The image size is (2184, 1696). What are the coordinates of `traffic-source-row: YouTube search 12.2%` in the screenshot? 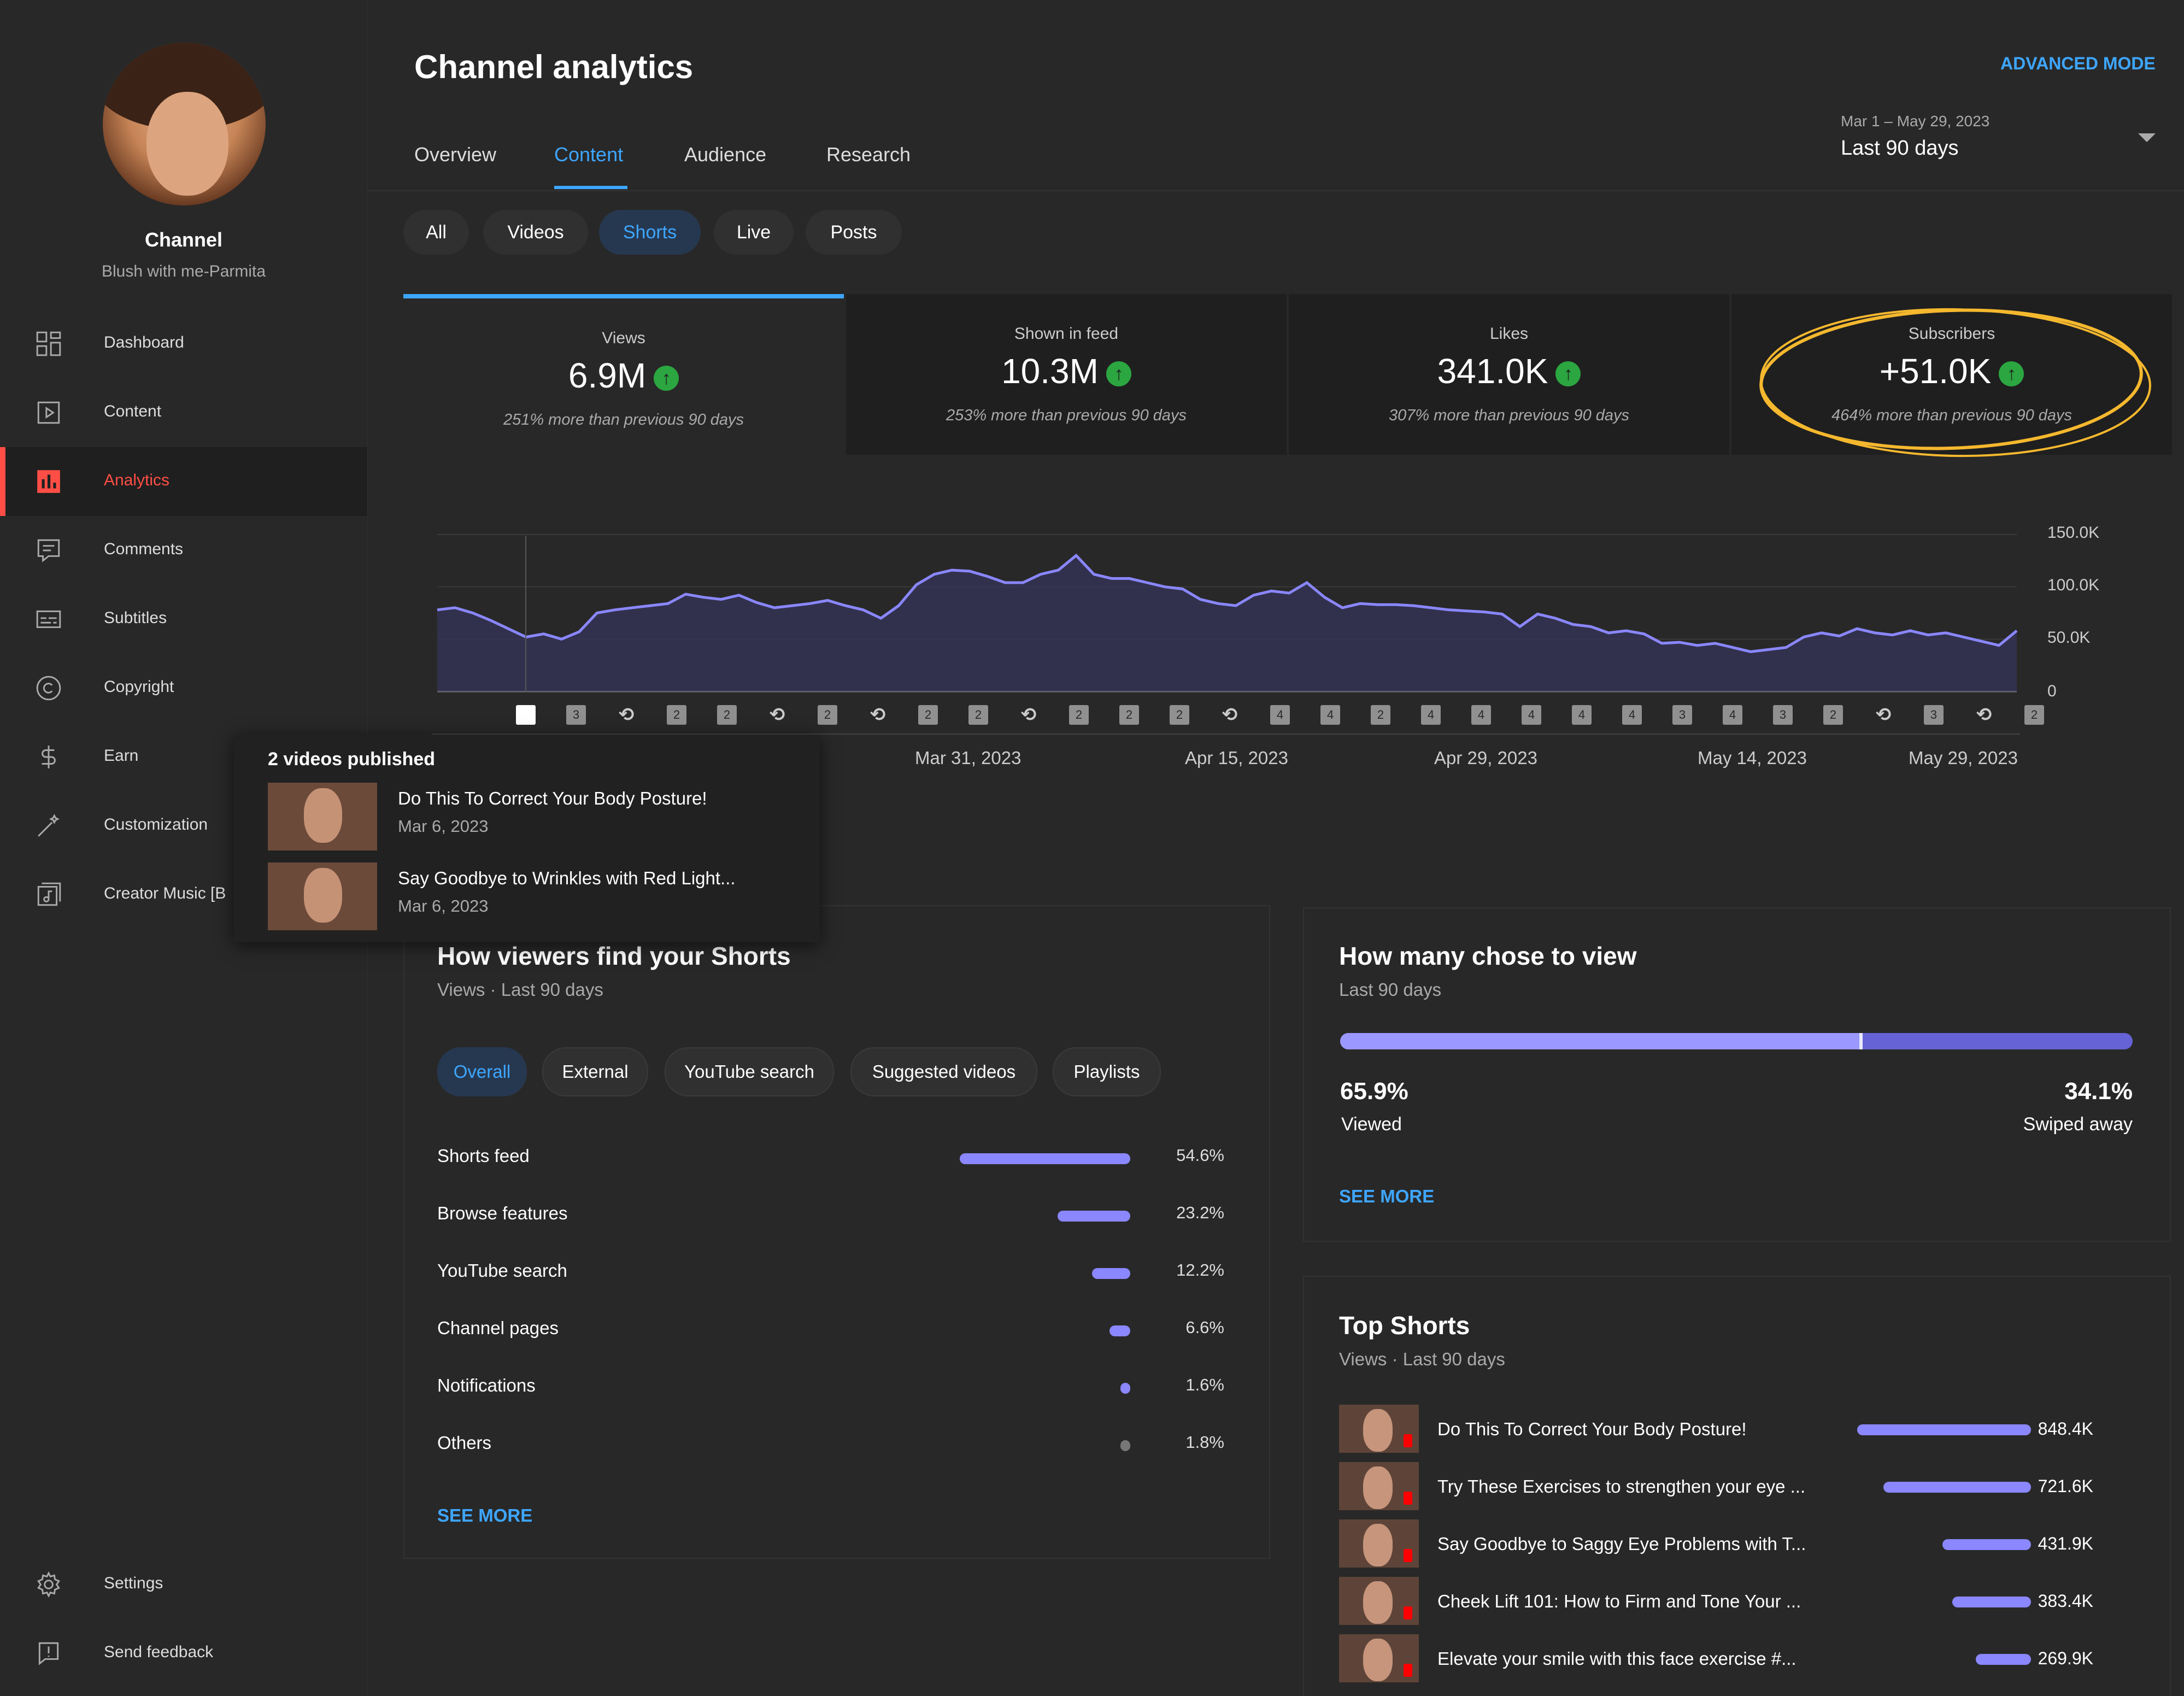 It's located at (830, 1272).